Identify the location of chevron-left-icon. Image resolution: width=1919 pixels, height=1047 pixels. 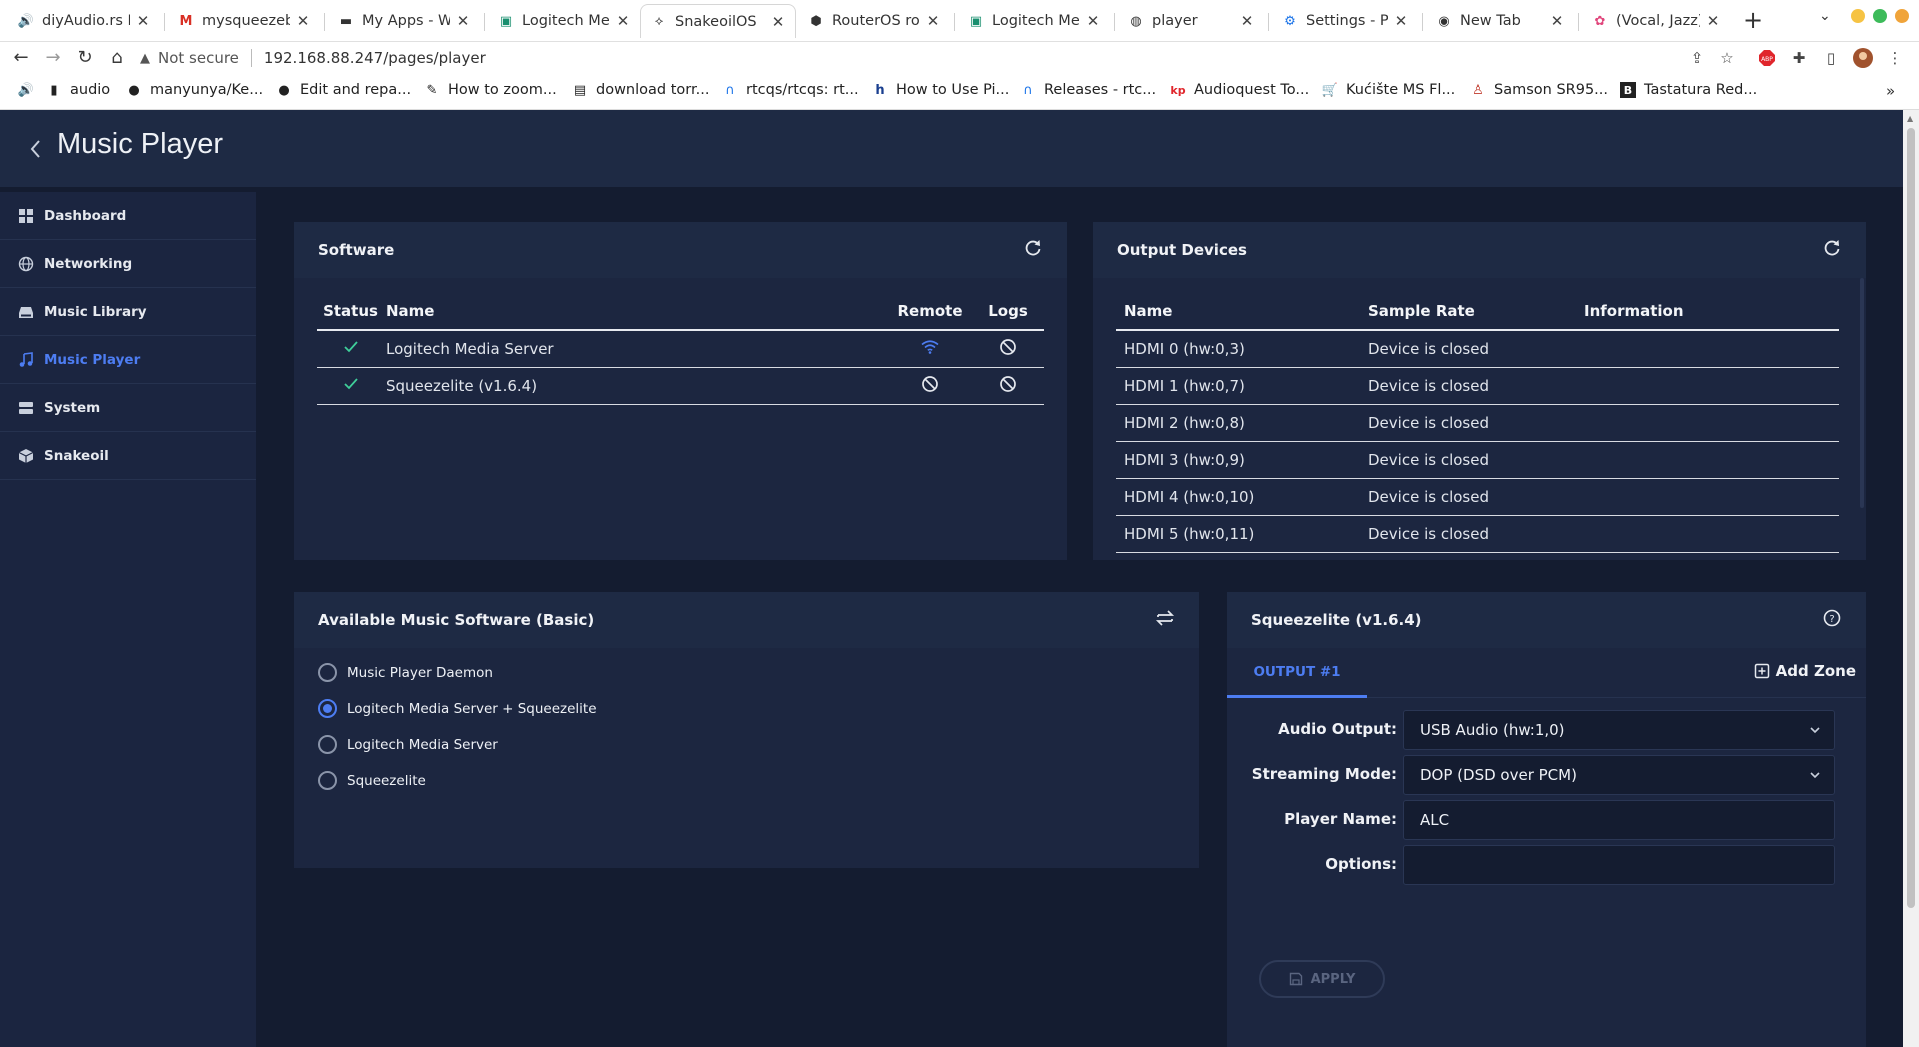
(36, 149).